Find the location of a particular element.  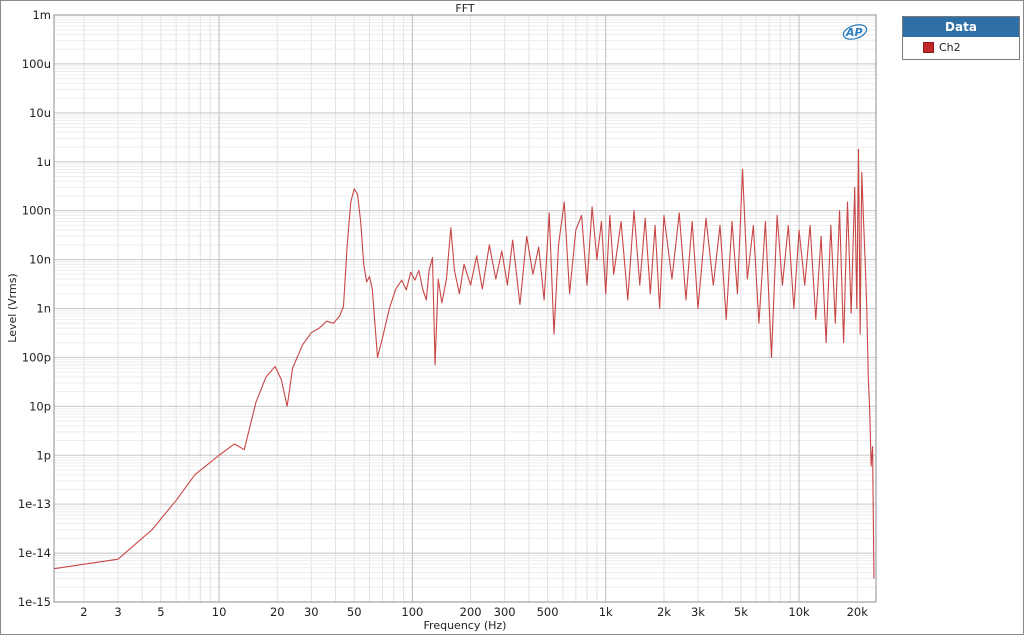

y-tick-label: 1m is located at coordinates (41, 15).